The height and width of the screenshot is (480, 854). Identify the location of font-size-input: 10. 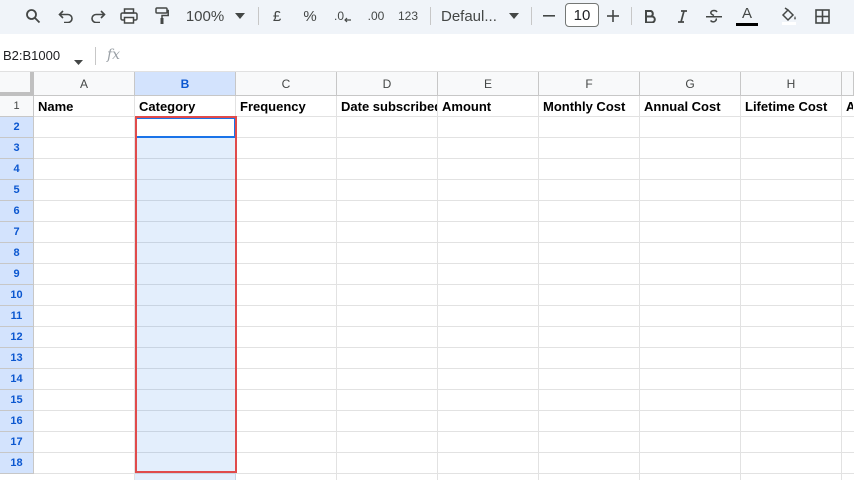
(582, 15).